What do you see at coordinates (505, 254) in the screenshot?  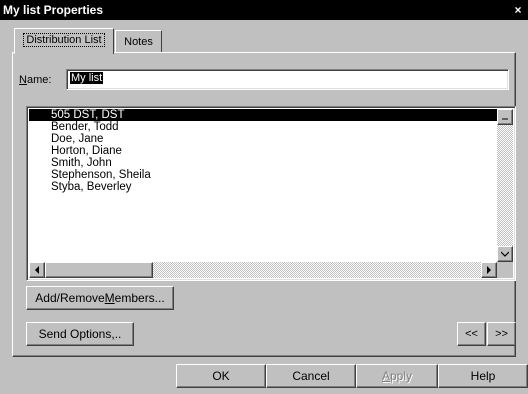 I see `down-arrow-icon` at bounding box center [505, 254].